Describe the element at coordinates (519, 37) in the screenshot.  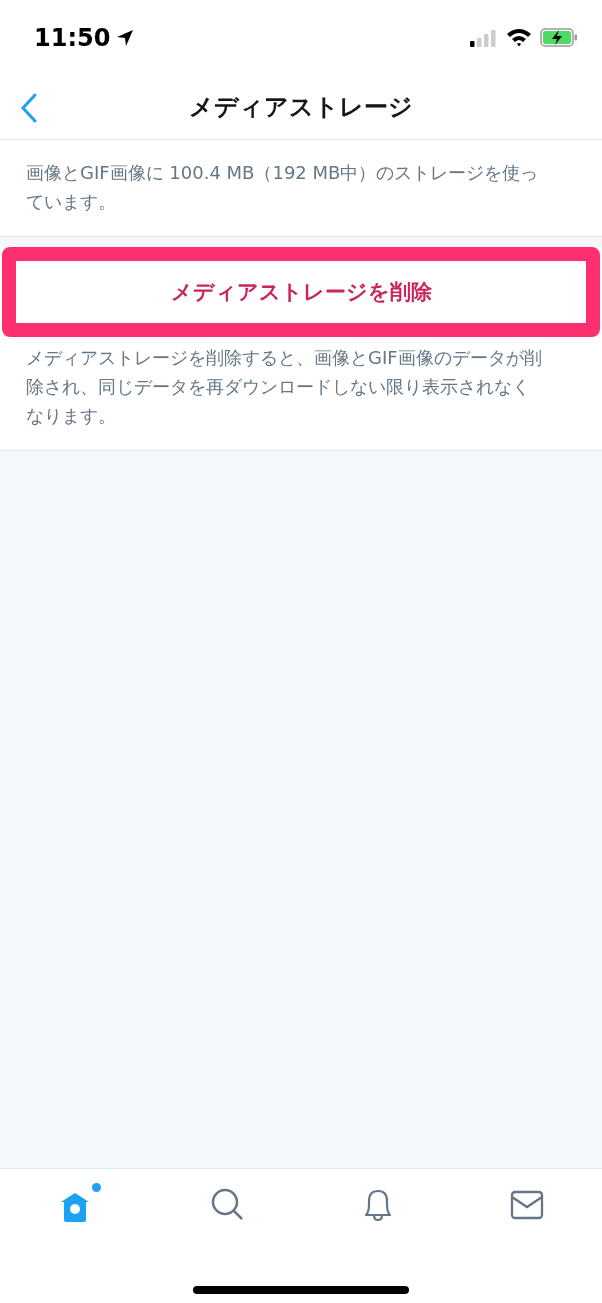
I see `wifi-icon` at that location.